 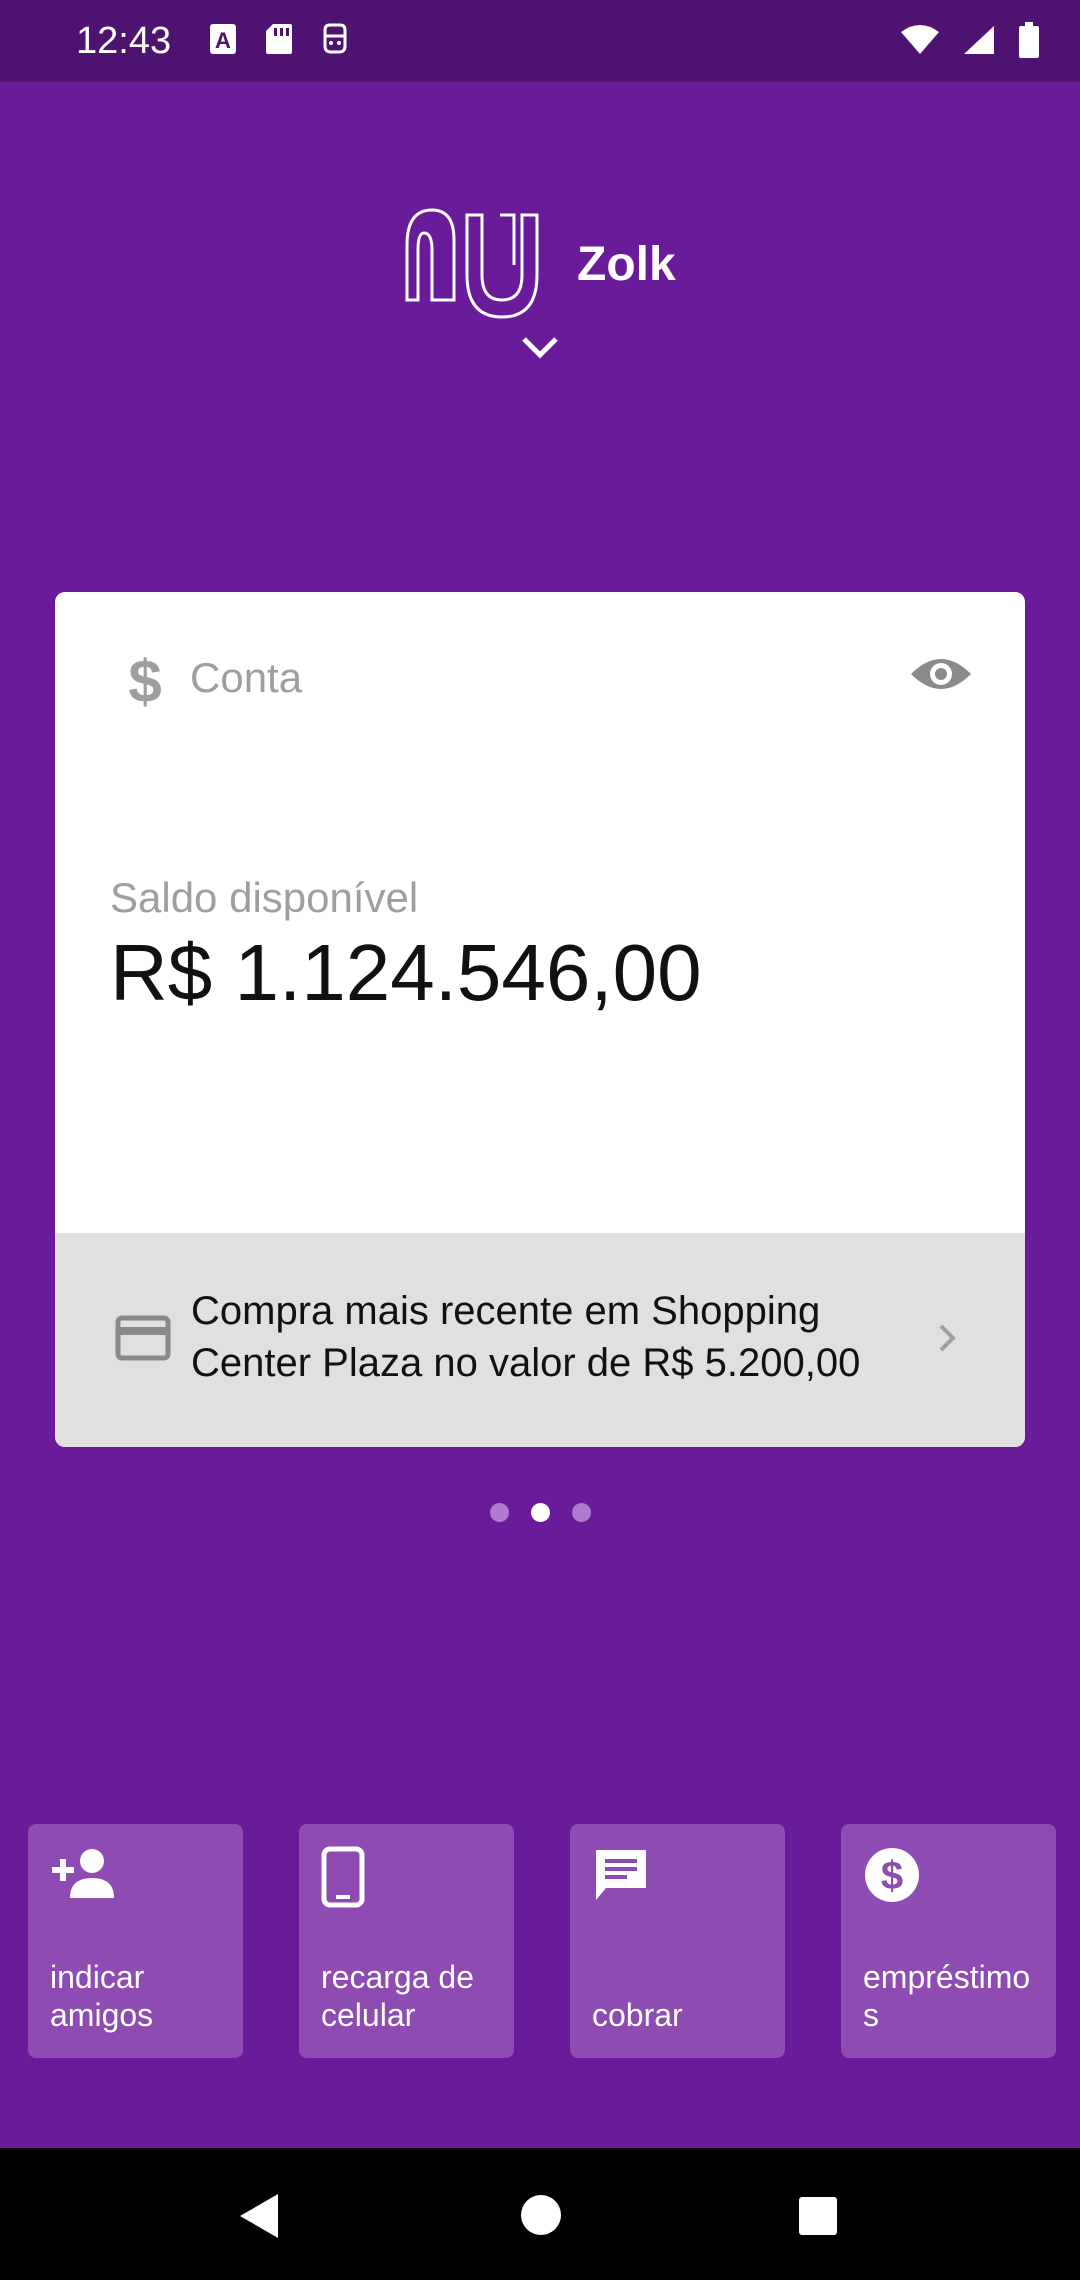 What do you see at coordinates (920, 39) in the screenshot?
I see `wifi-icon` at bounding box center [920, 39].